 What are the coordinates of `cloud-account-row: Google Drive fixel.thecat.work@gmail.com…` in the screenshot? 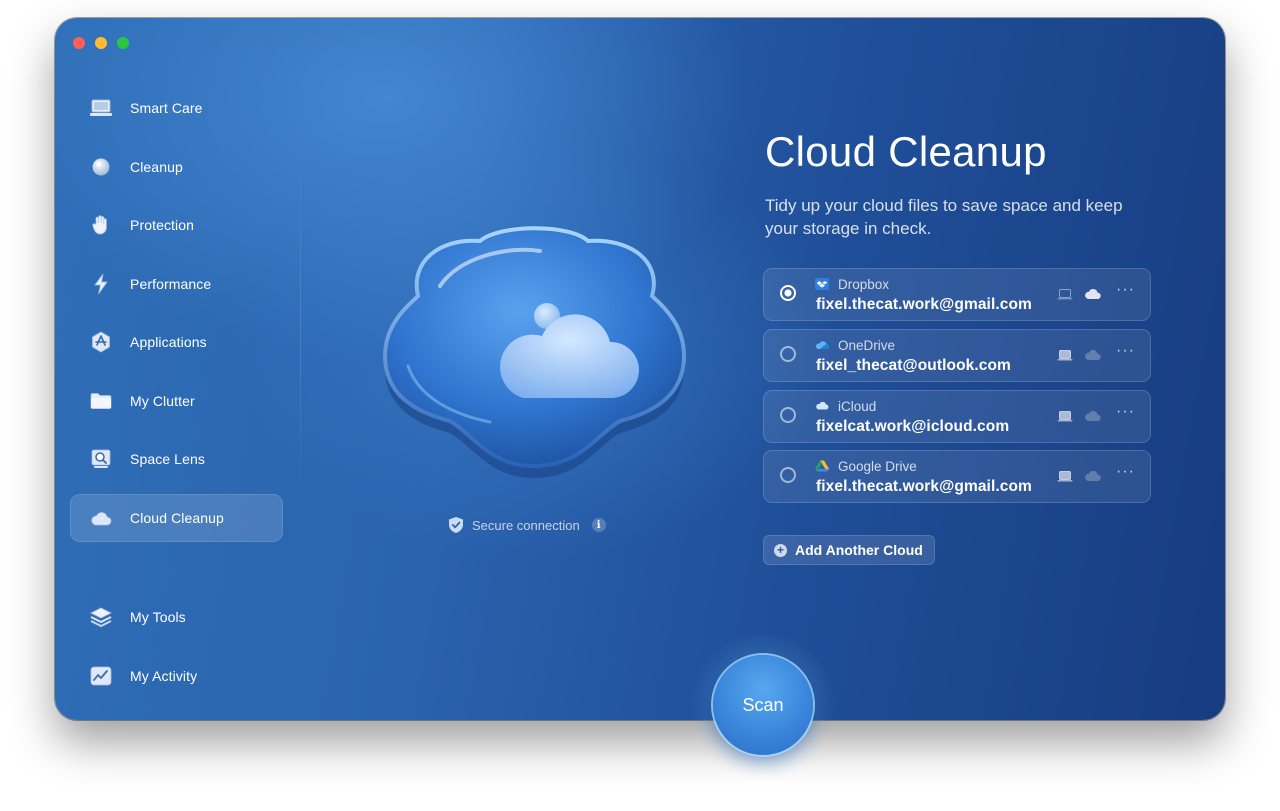 It's located at (957, 476).